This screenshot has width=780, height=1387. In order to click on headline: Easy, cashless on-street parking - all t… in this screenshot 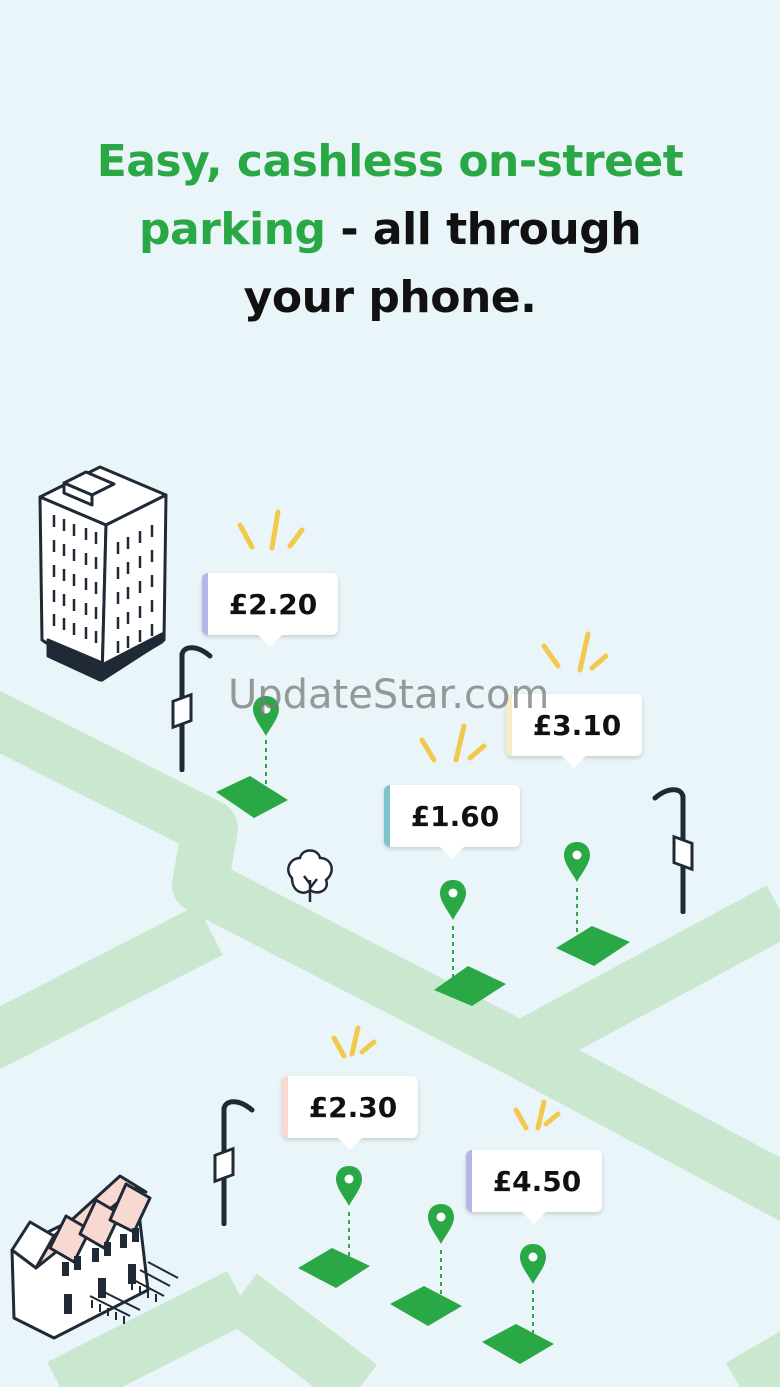, I will do `click(390, 230)`.